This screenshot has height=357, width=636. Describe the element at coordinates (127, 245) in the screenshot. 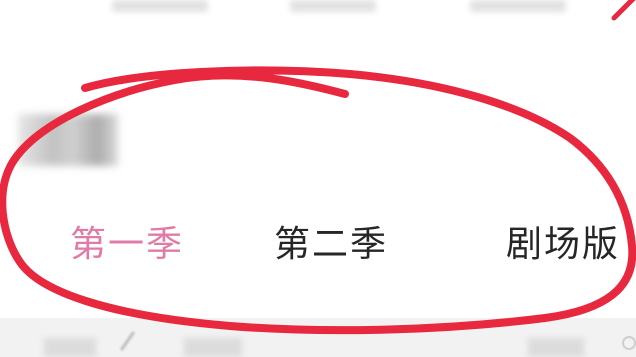

I see `tab-season-1: 第一季` at that location.